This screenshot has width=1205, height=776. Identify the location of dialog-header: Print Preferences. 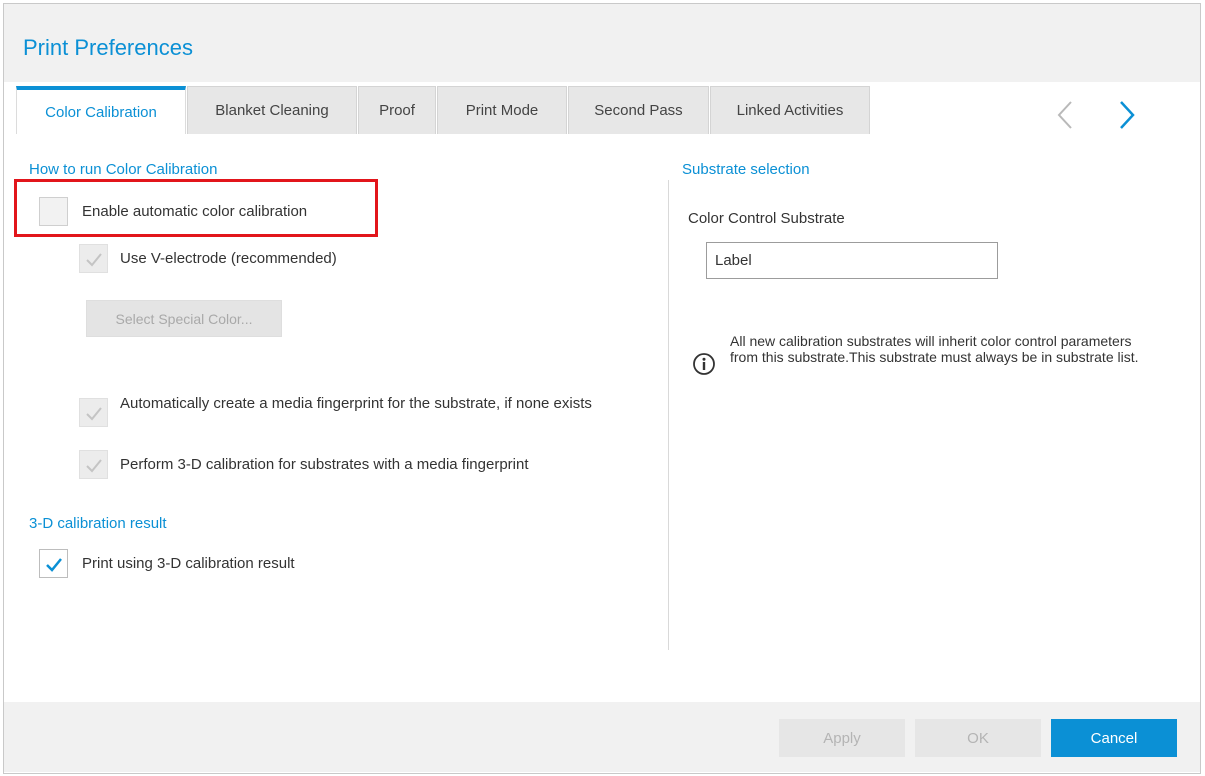
(602, 43).